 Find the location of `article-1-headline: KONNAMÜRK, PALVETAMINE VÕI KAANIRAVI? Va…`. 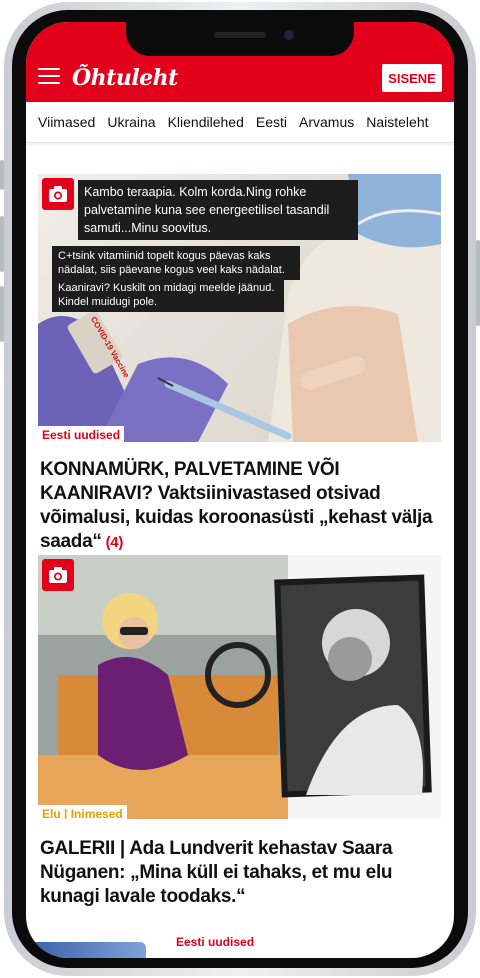

article-1-headline: KONNAMÜRK, PALVETAMINE VÕI KAANIRAVI? Va… is located at coordinates (241, 506).